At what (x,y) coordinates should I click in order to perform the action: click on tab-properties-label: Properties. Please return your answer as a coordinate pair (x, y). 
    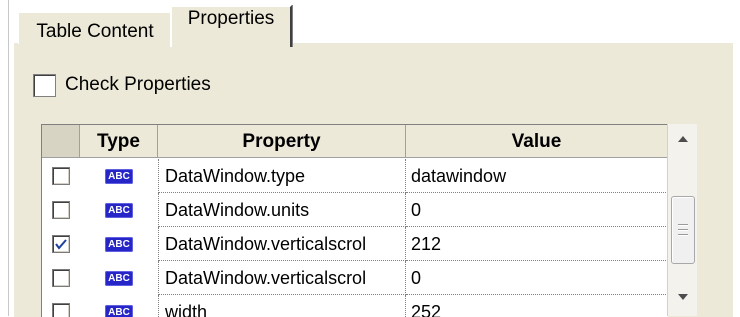
    Looking at the image, I should click on (231, 18).